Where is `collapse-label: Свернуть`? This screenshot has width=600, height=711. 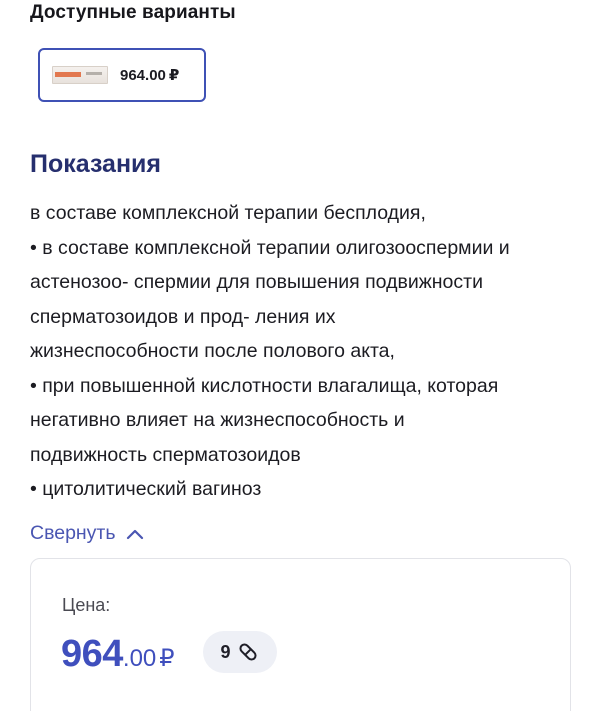
collapse-label: Свернуть is located at coordinates (73, 533).